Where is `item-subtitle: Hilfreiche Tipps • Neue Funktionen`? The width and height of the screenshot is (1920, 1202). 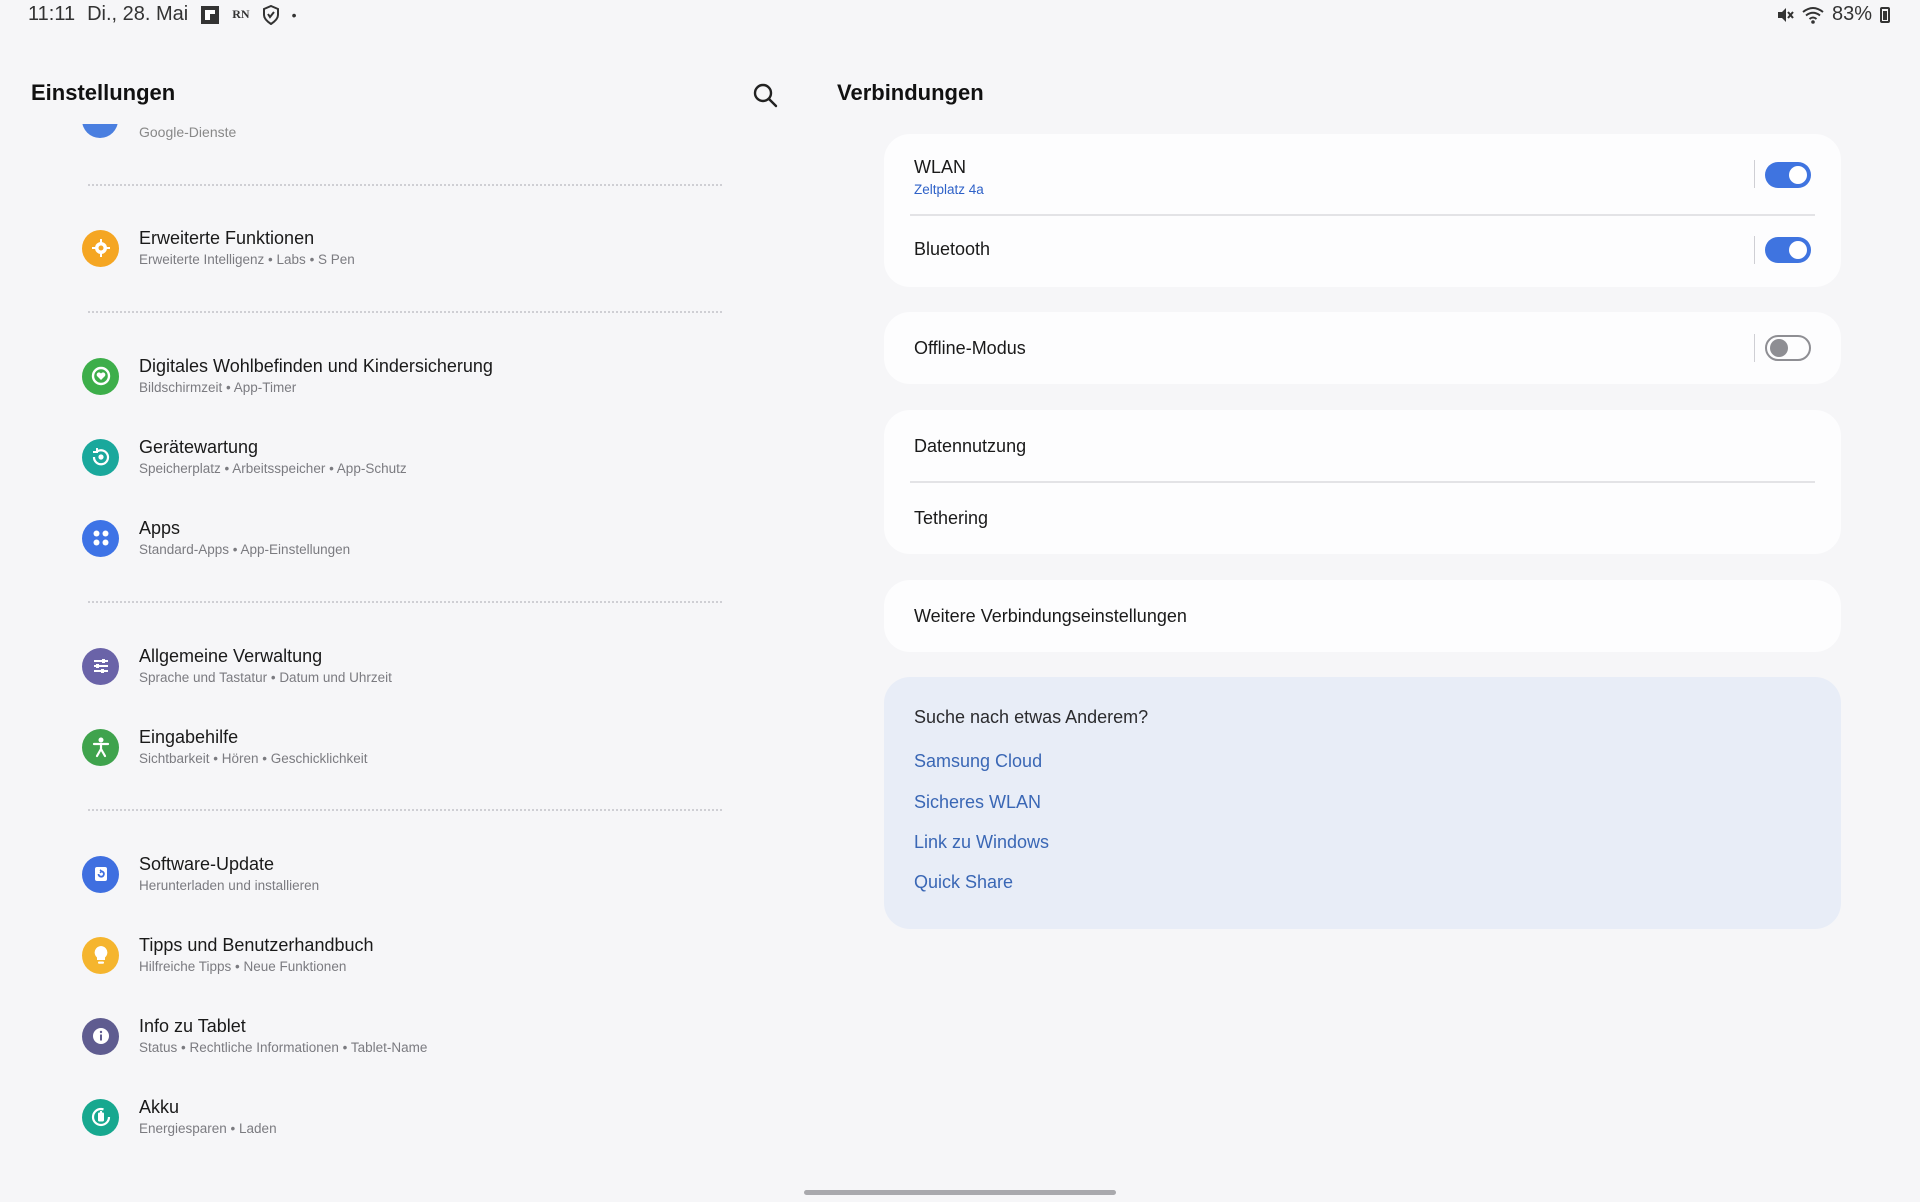 item-subtitle: Hilfreiche Tipps • Neue Funktionen is located at coordinates (243, 966).